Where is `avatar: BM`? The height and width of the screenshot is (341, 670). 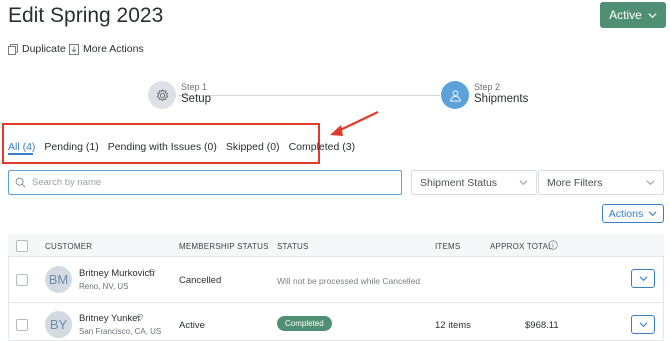 avatar: BM is located at coordinates (58, 279).